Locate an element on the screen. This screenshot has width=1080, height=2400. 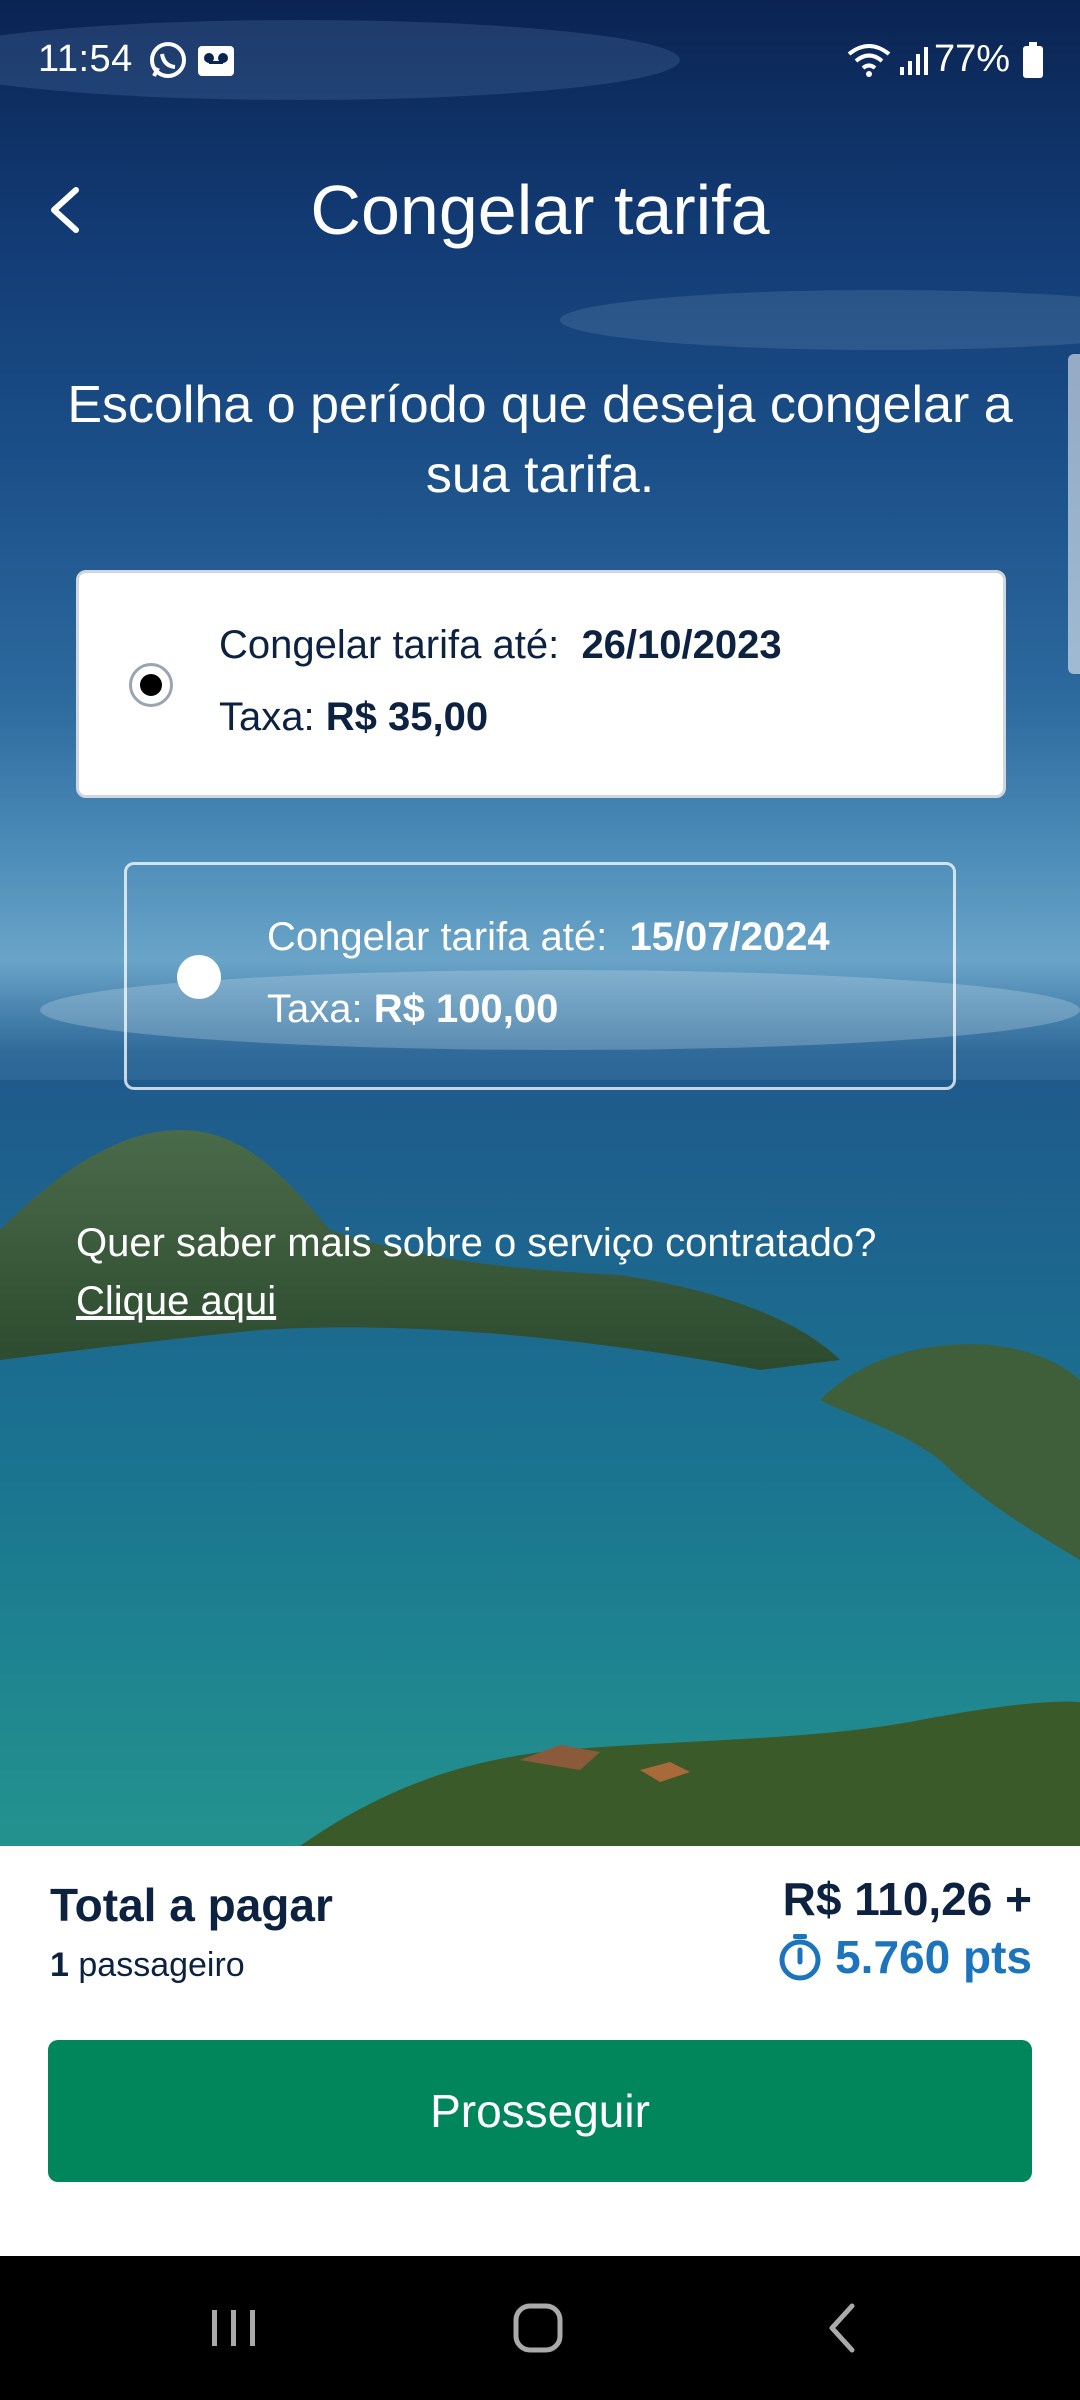
passenger-number: 1 is located at coordinates (59, 1965).